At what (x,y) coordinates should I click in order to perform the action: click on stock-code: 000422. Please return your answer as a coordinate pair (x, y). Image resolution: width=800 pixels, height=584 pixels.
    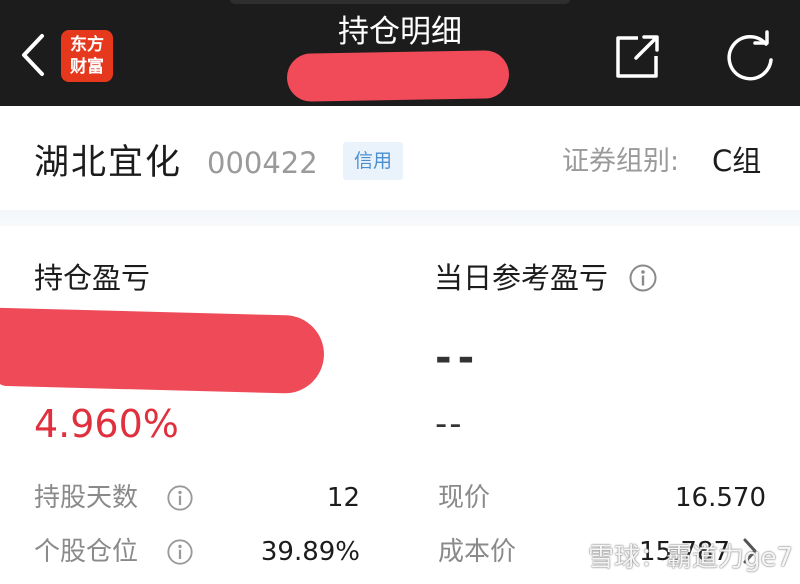
    Looking at the image, I should click on (262, 163).